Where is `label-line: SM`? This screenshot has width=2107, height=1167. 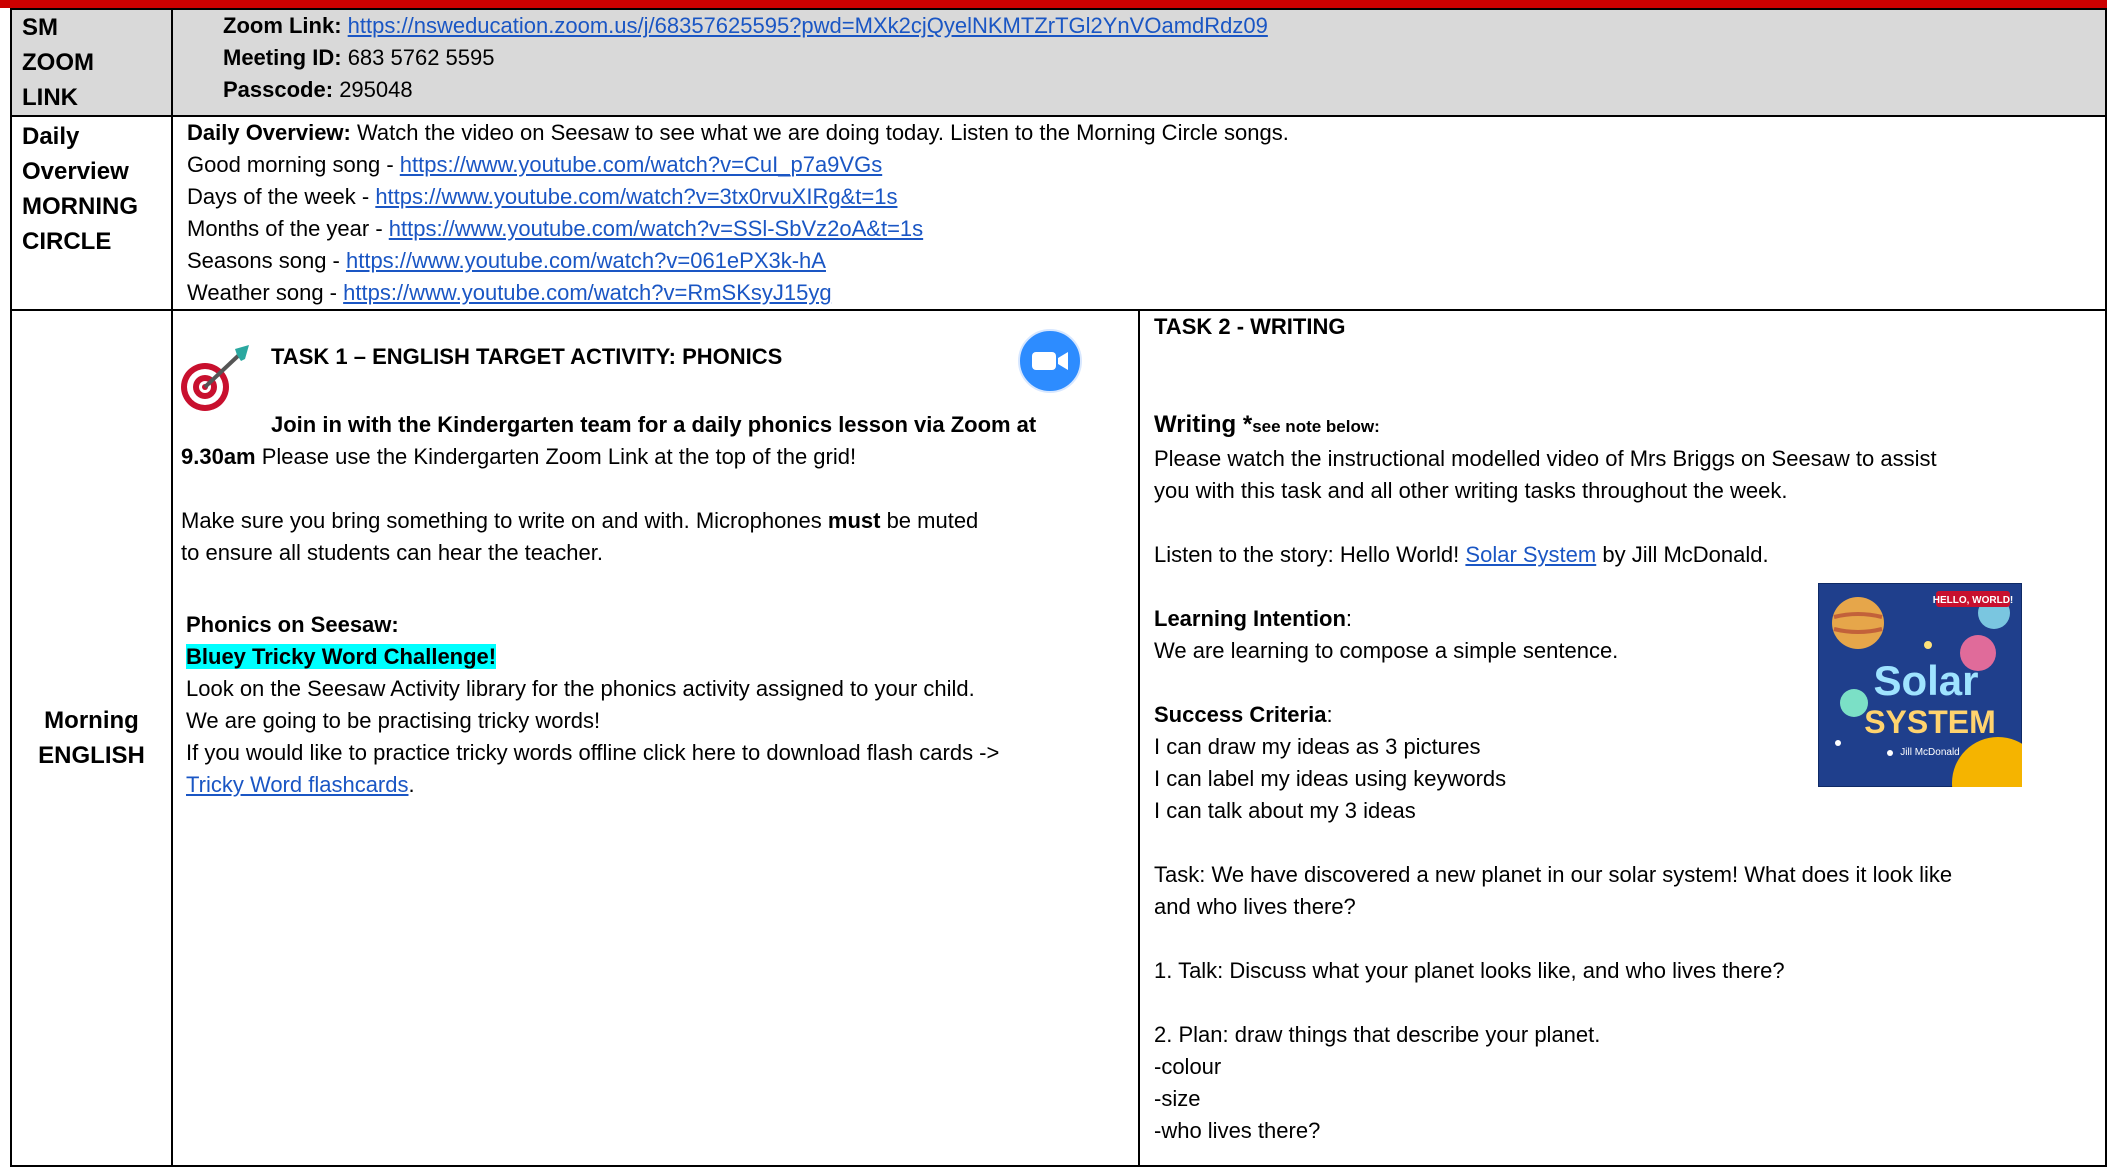
label-line: SM is located at coordinates (40, 27).